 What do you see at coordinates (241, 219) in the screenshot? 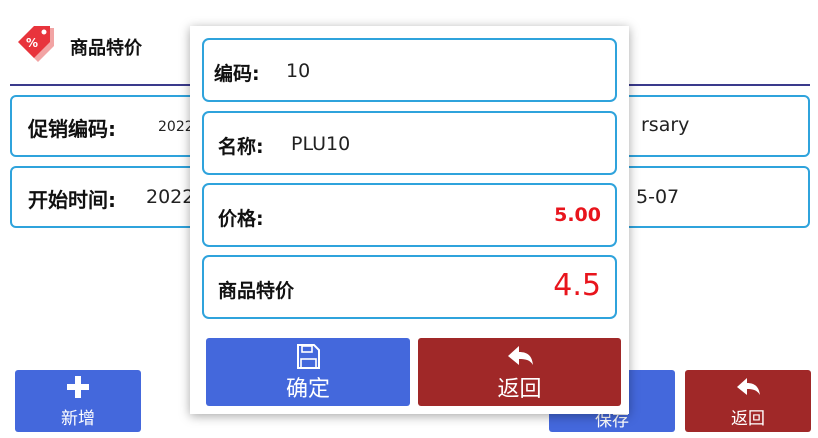
I see `price-label: 价格:` at bounding box center [241, 219].